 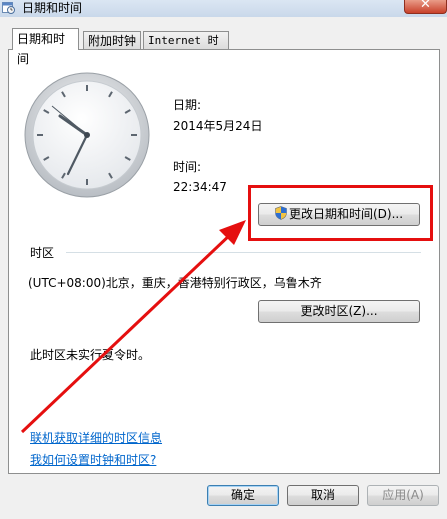 What do you see at coordinates (90, 355) in the screenshot?
I see `dst-note: 此时区未实行夏令时。` at bounding box center [90, 355].